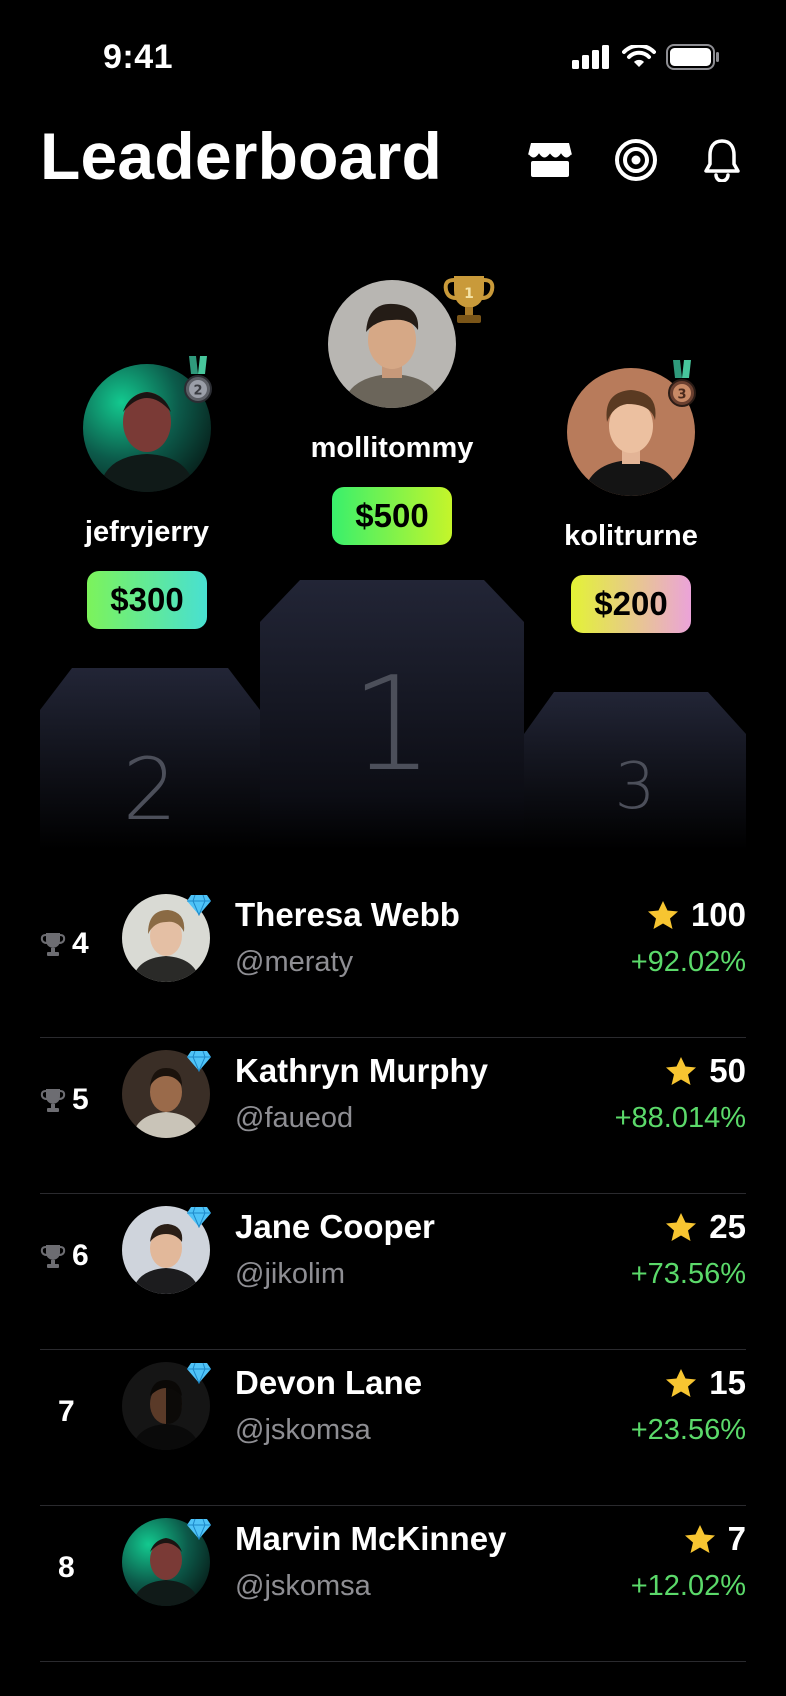  What do you see at coordinates (682, 383) in the screenshot?
I see `bronze-medal-icon: 3` at bounding box center [682, 383].